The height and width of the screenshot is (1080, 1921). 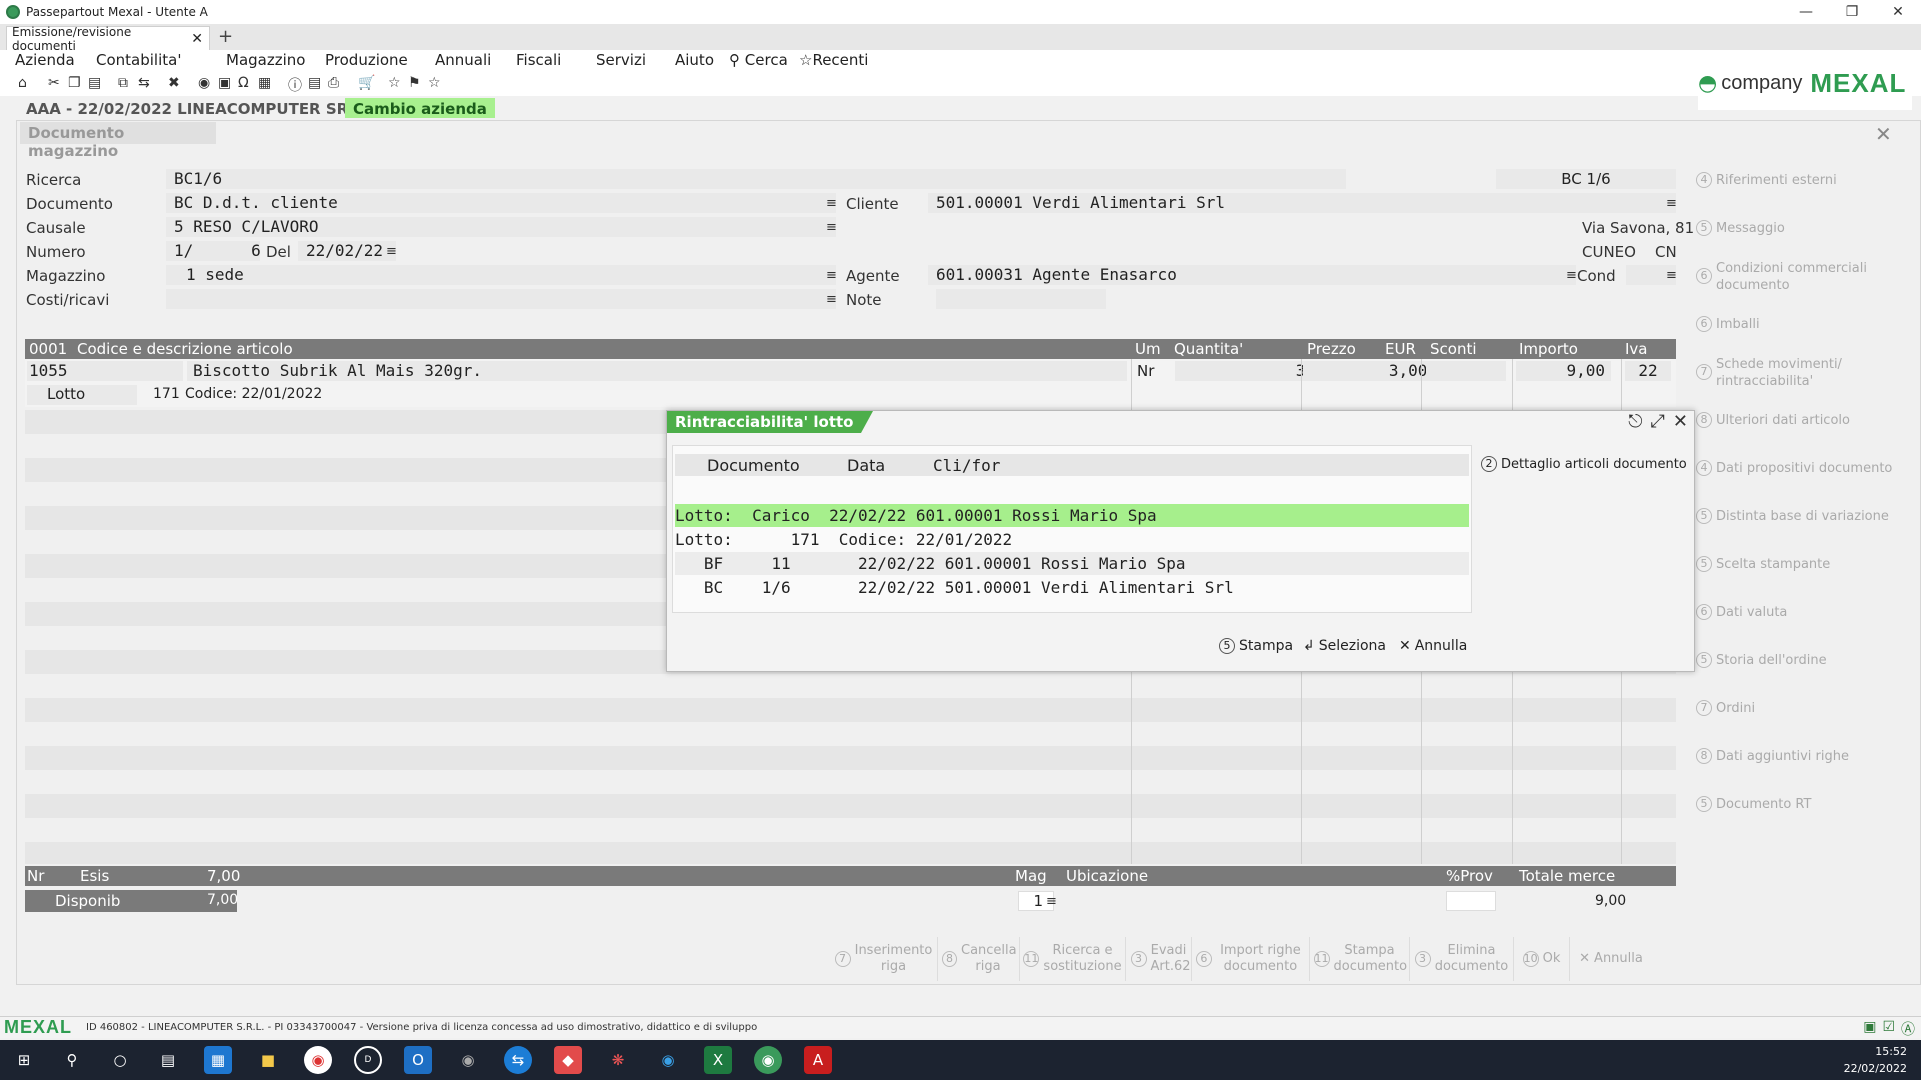 What do you see at coordinates (1803, 804) in the screenshot?
I see `side-documento-rt: 5 Documento RT` at bounding box center [1803, 804].